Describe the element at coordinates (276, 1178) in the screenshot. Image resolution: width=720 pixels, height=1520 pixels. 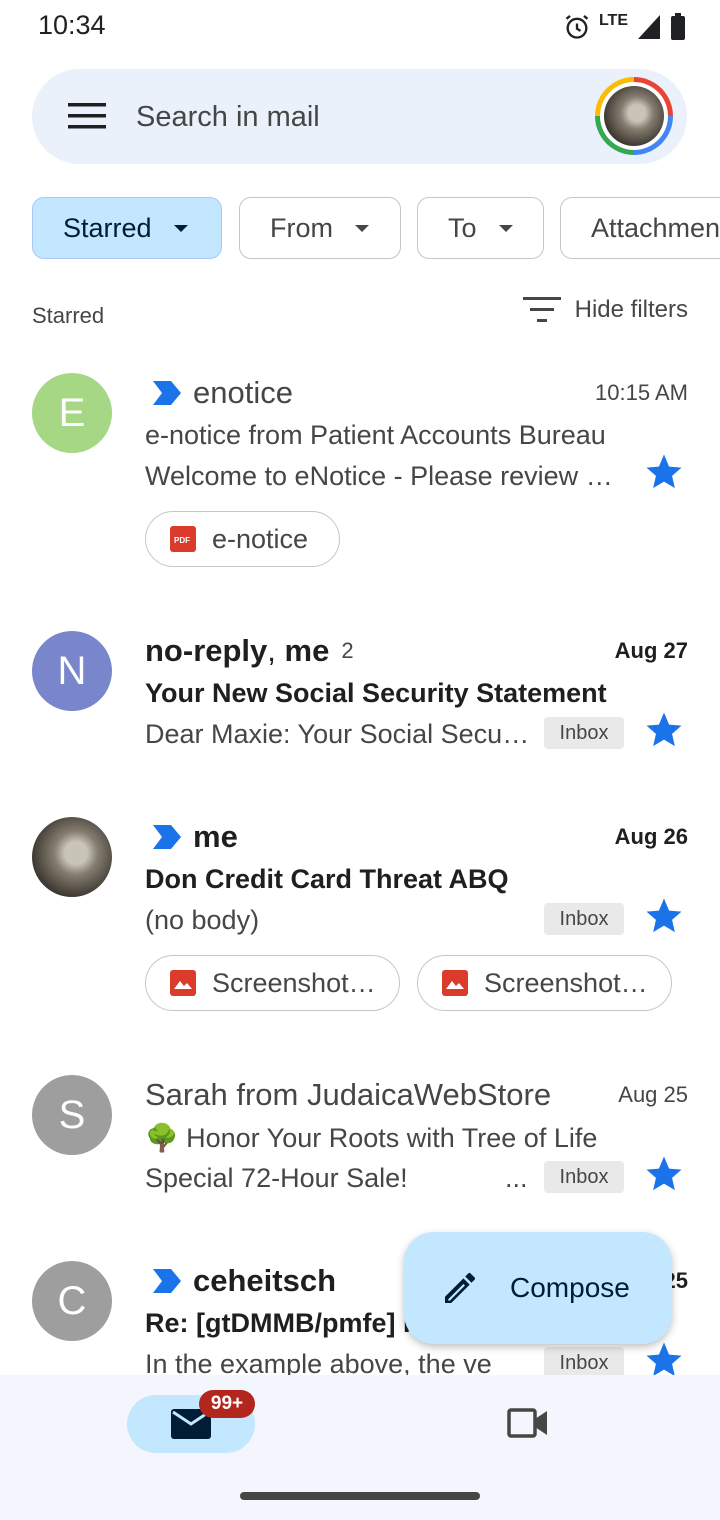
I see `mail-snippet: Special 72-Hour Sale!` at that location.